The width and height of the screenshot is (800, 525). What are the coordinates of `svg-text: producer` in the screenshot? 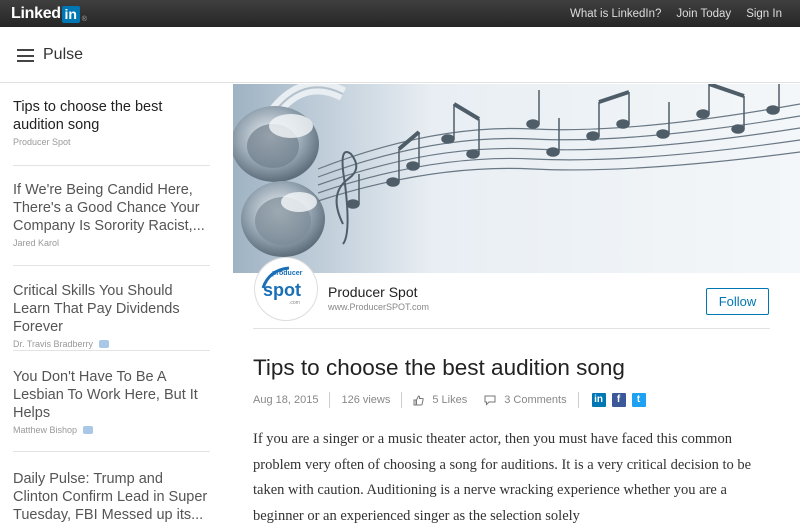 It's located at (287, 273).